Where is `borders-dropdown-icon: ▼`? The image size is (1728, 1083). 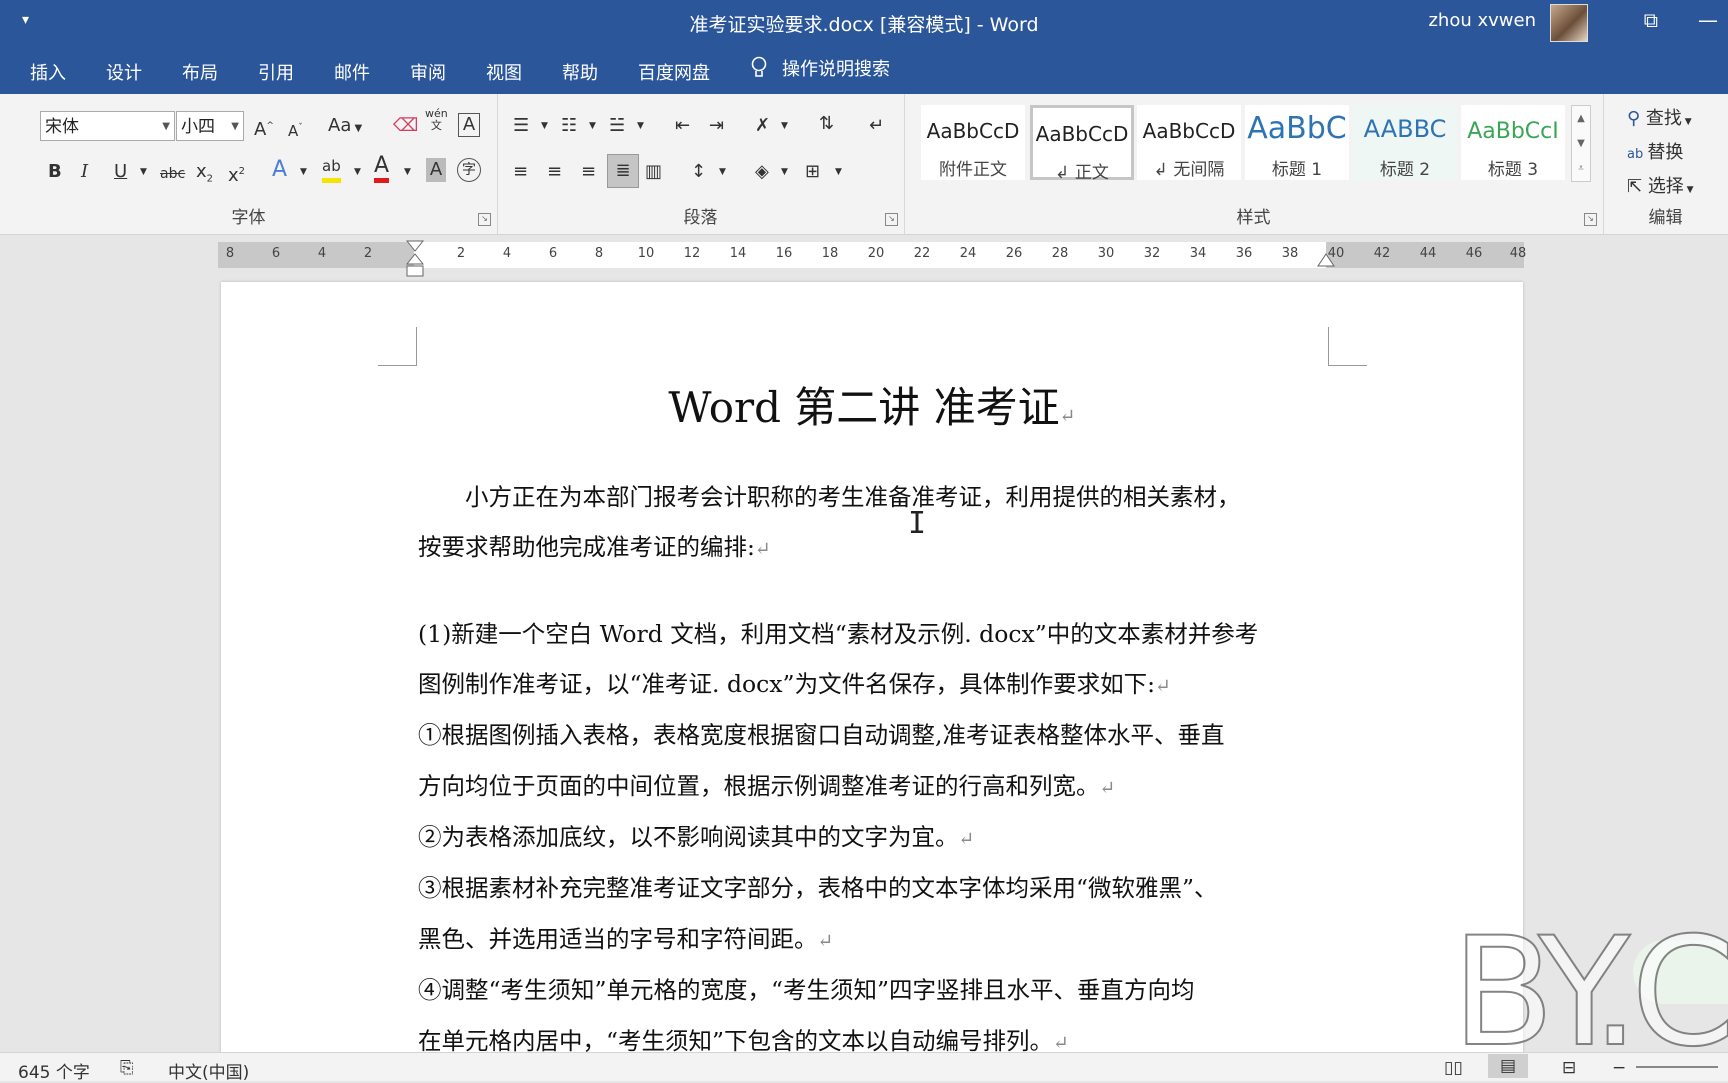 borders-dropdown-icon: ▼ is located at coordinates (838, 172).